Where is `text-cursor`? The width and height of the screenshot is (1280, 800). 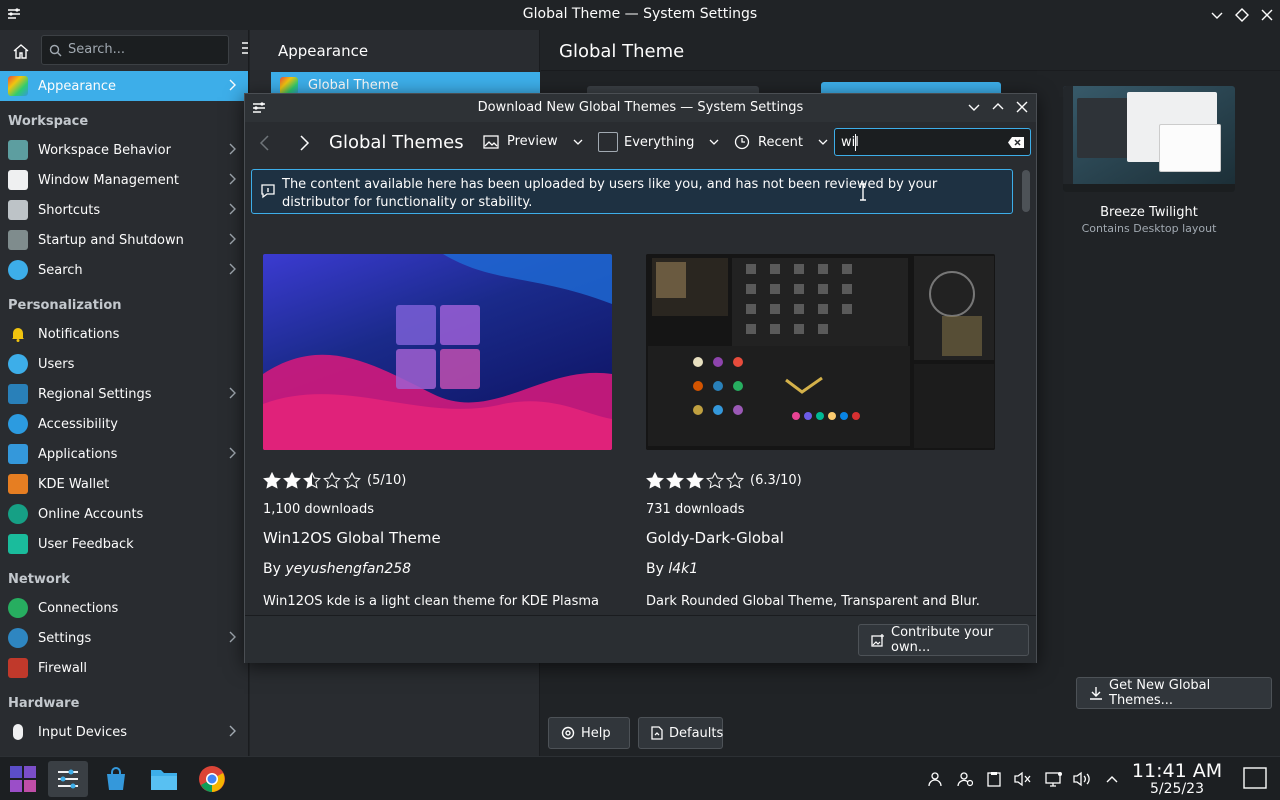
text-cursor is located at coordinates (855, 142).